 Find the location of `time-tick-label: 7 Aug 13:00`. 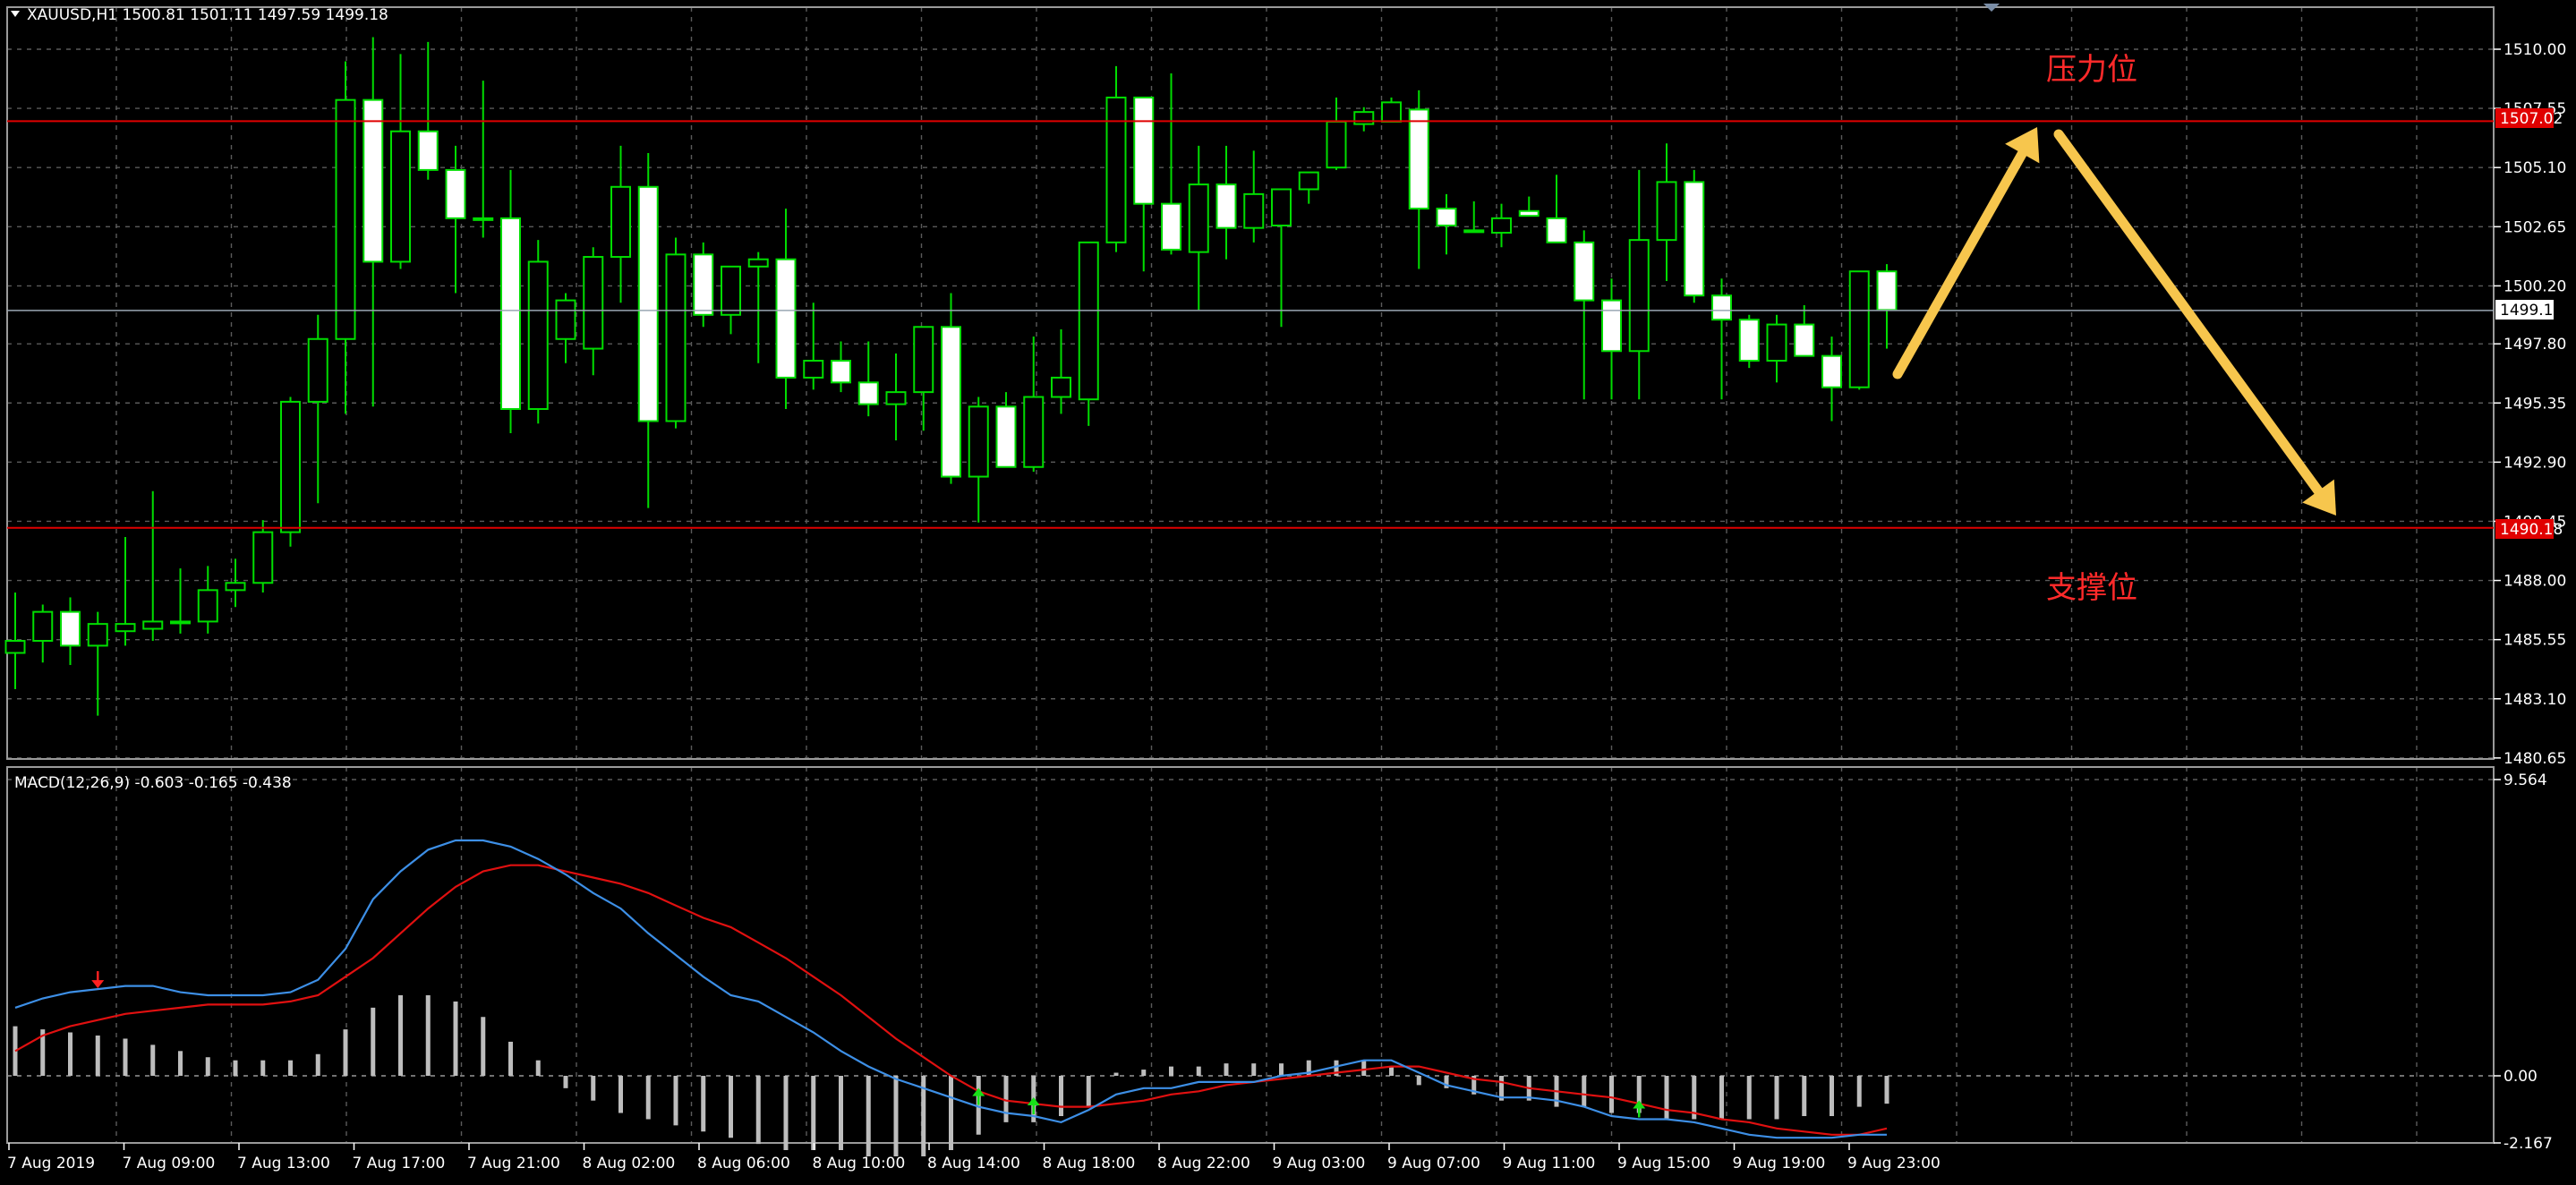

time-tick-label: 7 Aug 13:00 is located at coordinates (283, 1163).